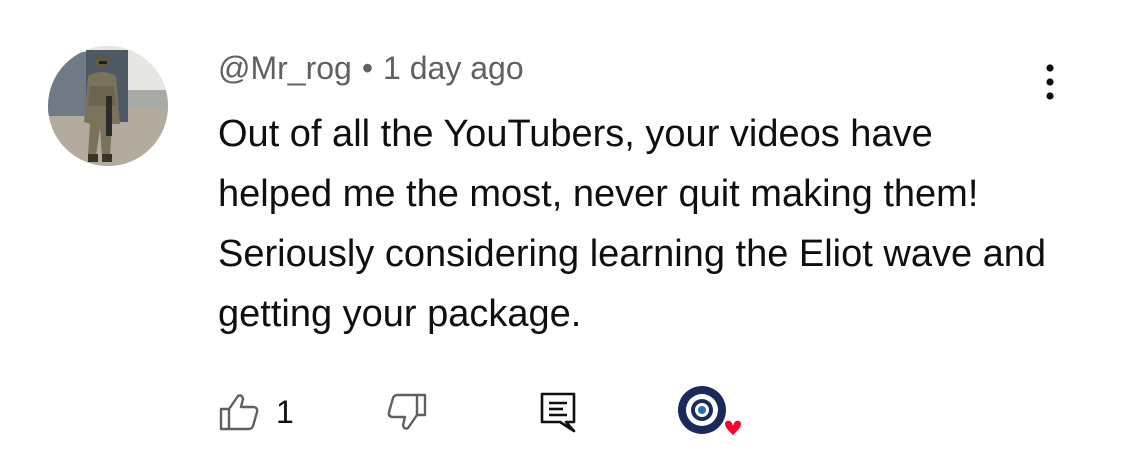  I want to click on comment-meta: @Mr_rog • 1 day ago, so click(371, 68).